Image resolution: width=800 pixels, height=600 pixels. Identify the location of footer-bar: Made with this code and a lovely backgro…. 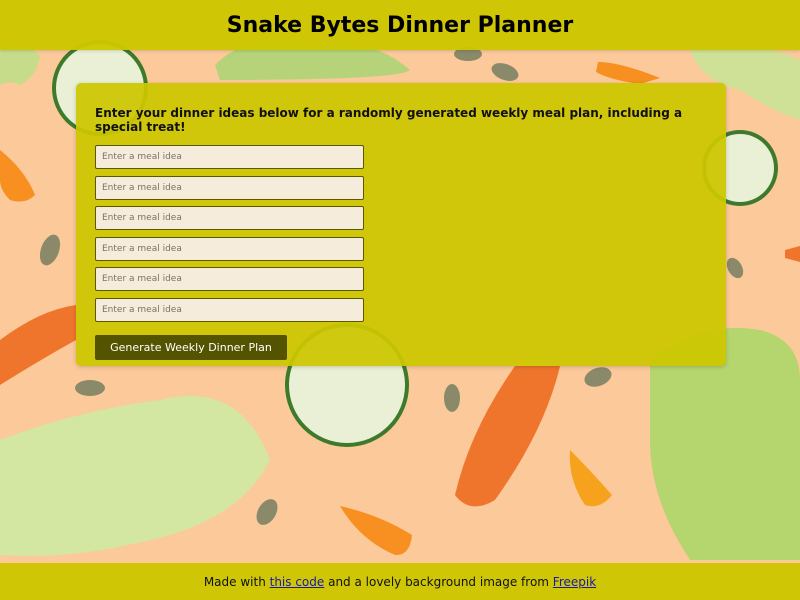
(400, 581).